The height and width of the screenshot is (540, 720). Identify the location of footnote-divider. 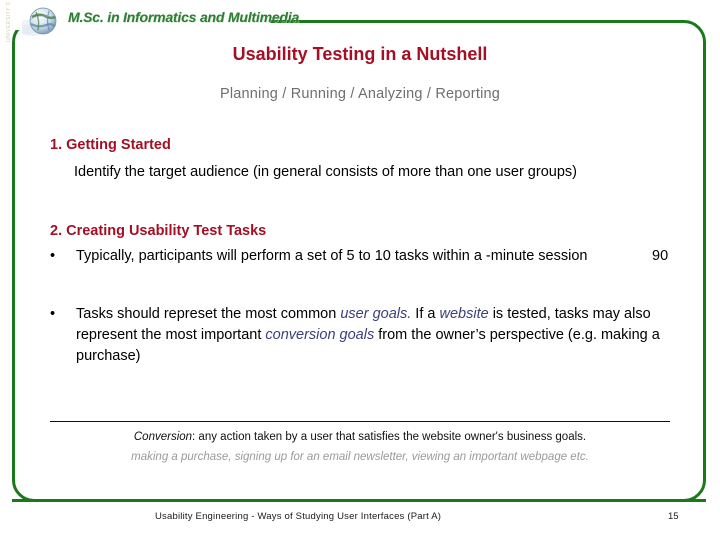
(360, 421).